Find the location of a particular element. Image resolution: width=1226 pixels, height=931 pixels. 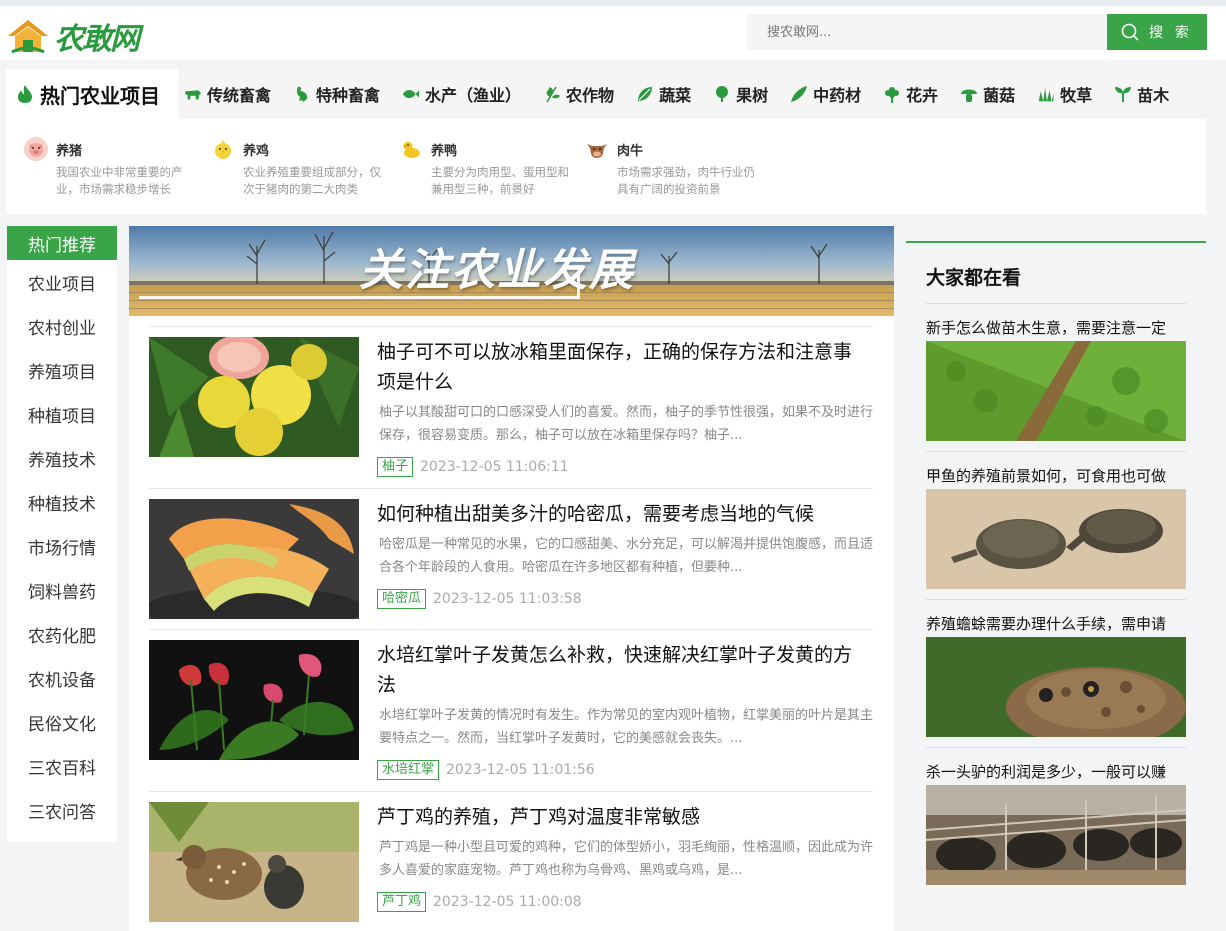

banner-image: 关注农业发展 is located at coordinates (511, 271).